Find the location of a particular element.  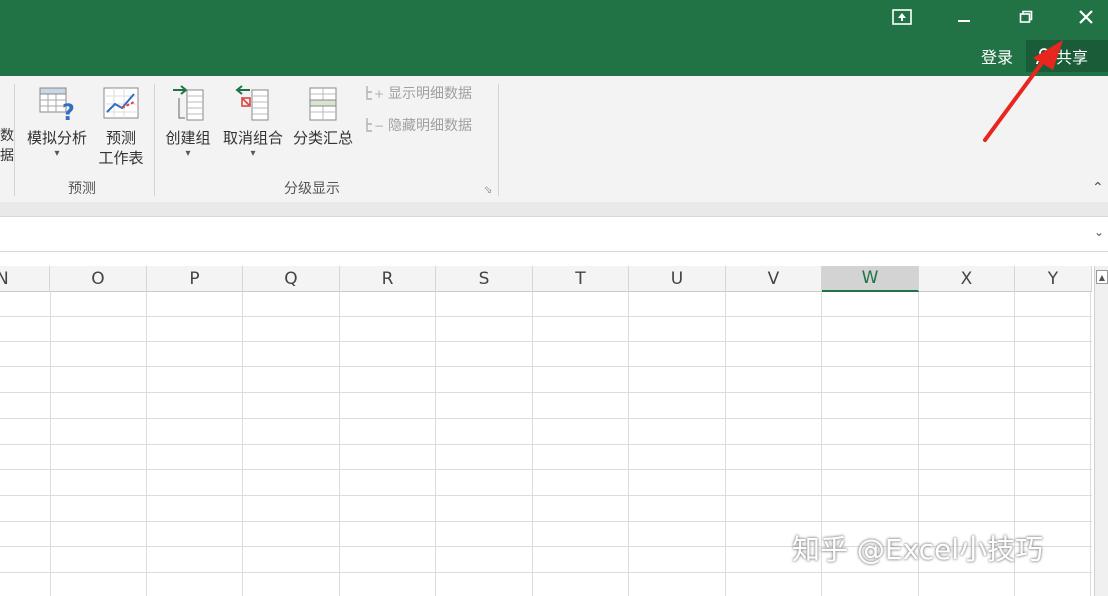

restore-icon is located at coordinates (1026, 16).